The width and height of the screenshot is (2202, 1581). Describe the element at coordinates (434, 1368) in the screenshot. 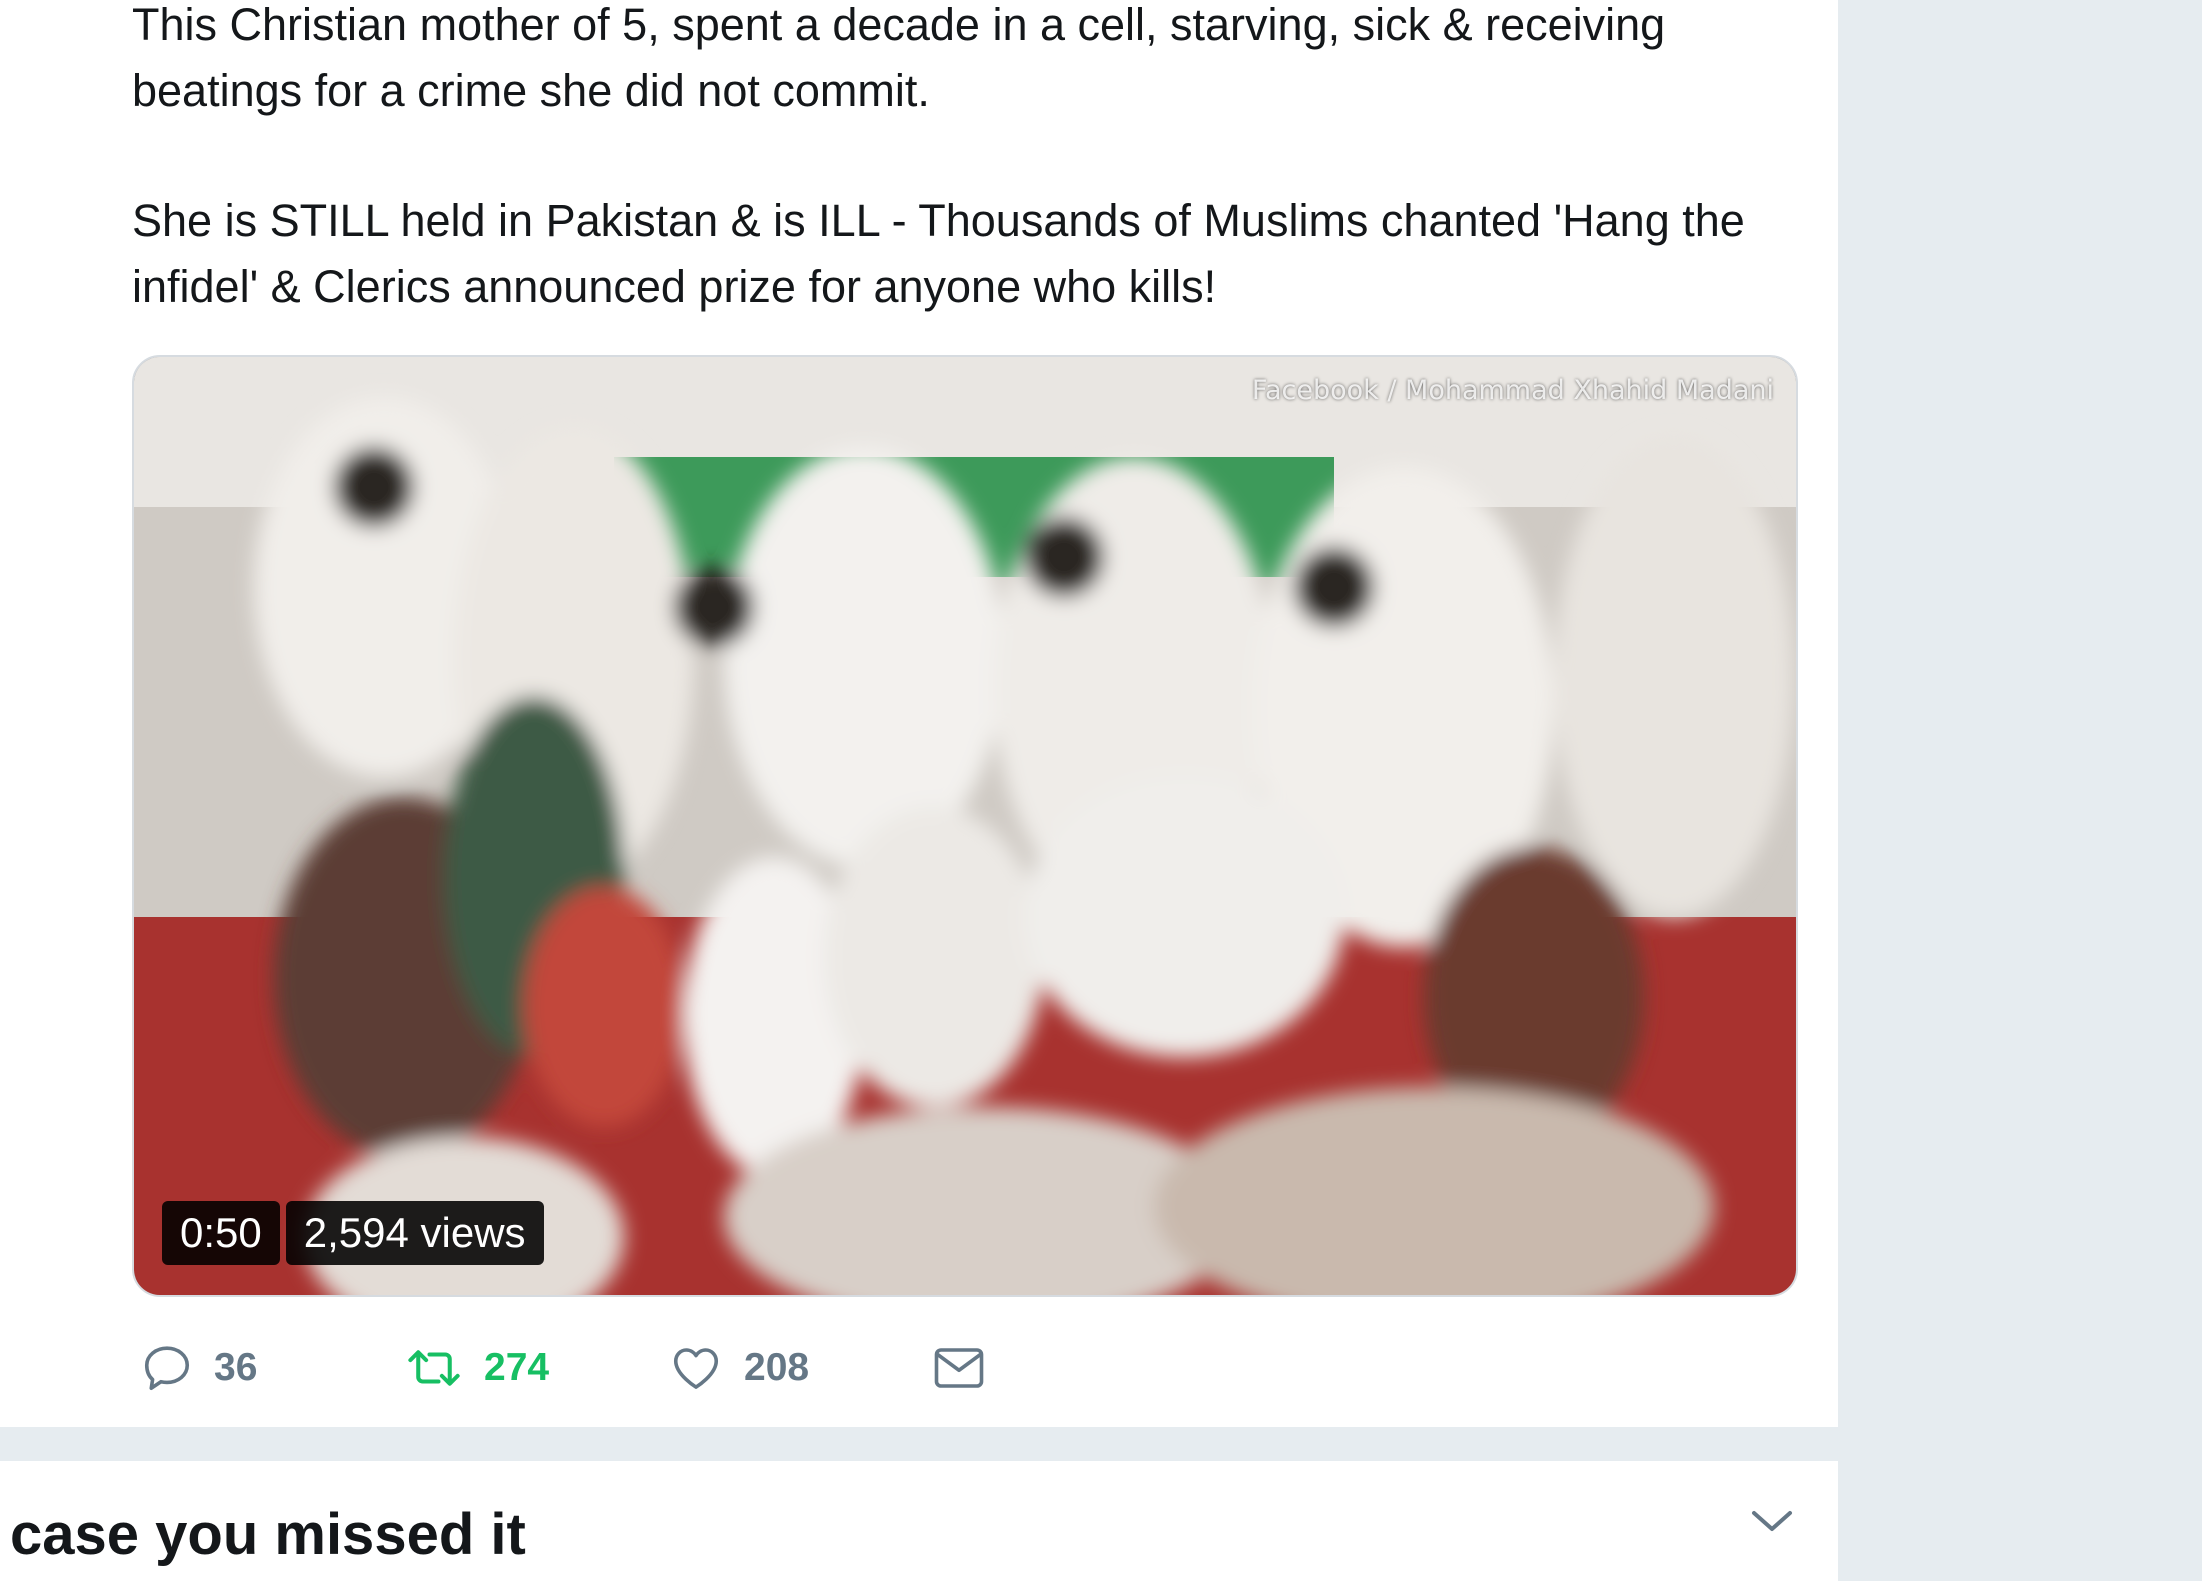

I see `retweet-icon` at that location.